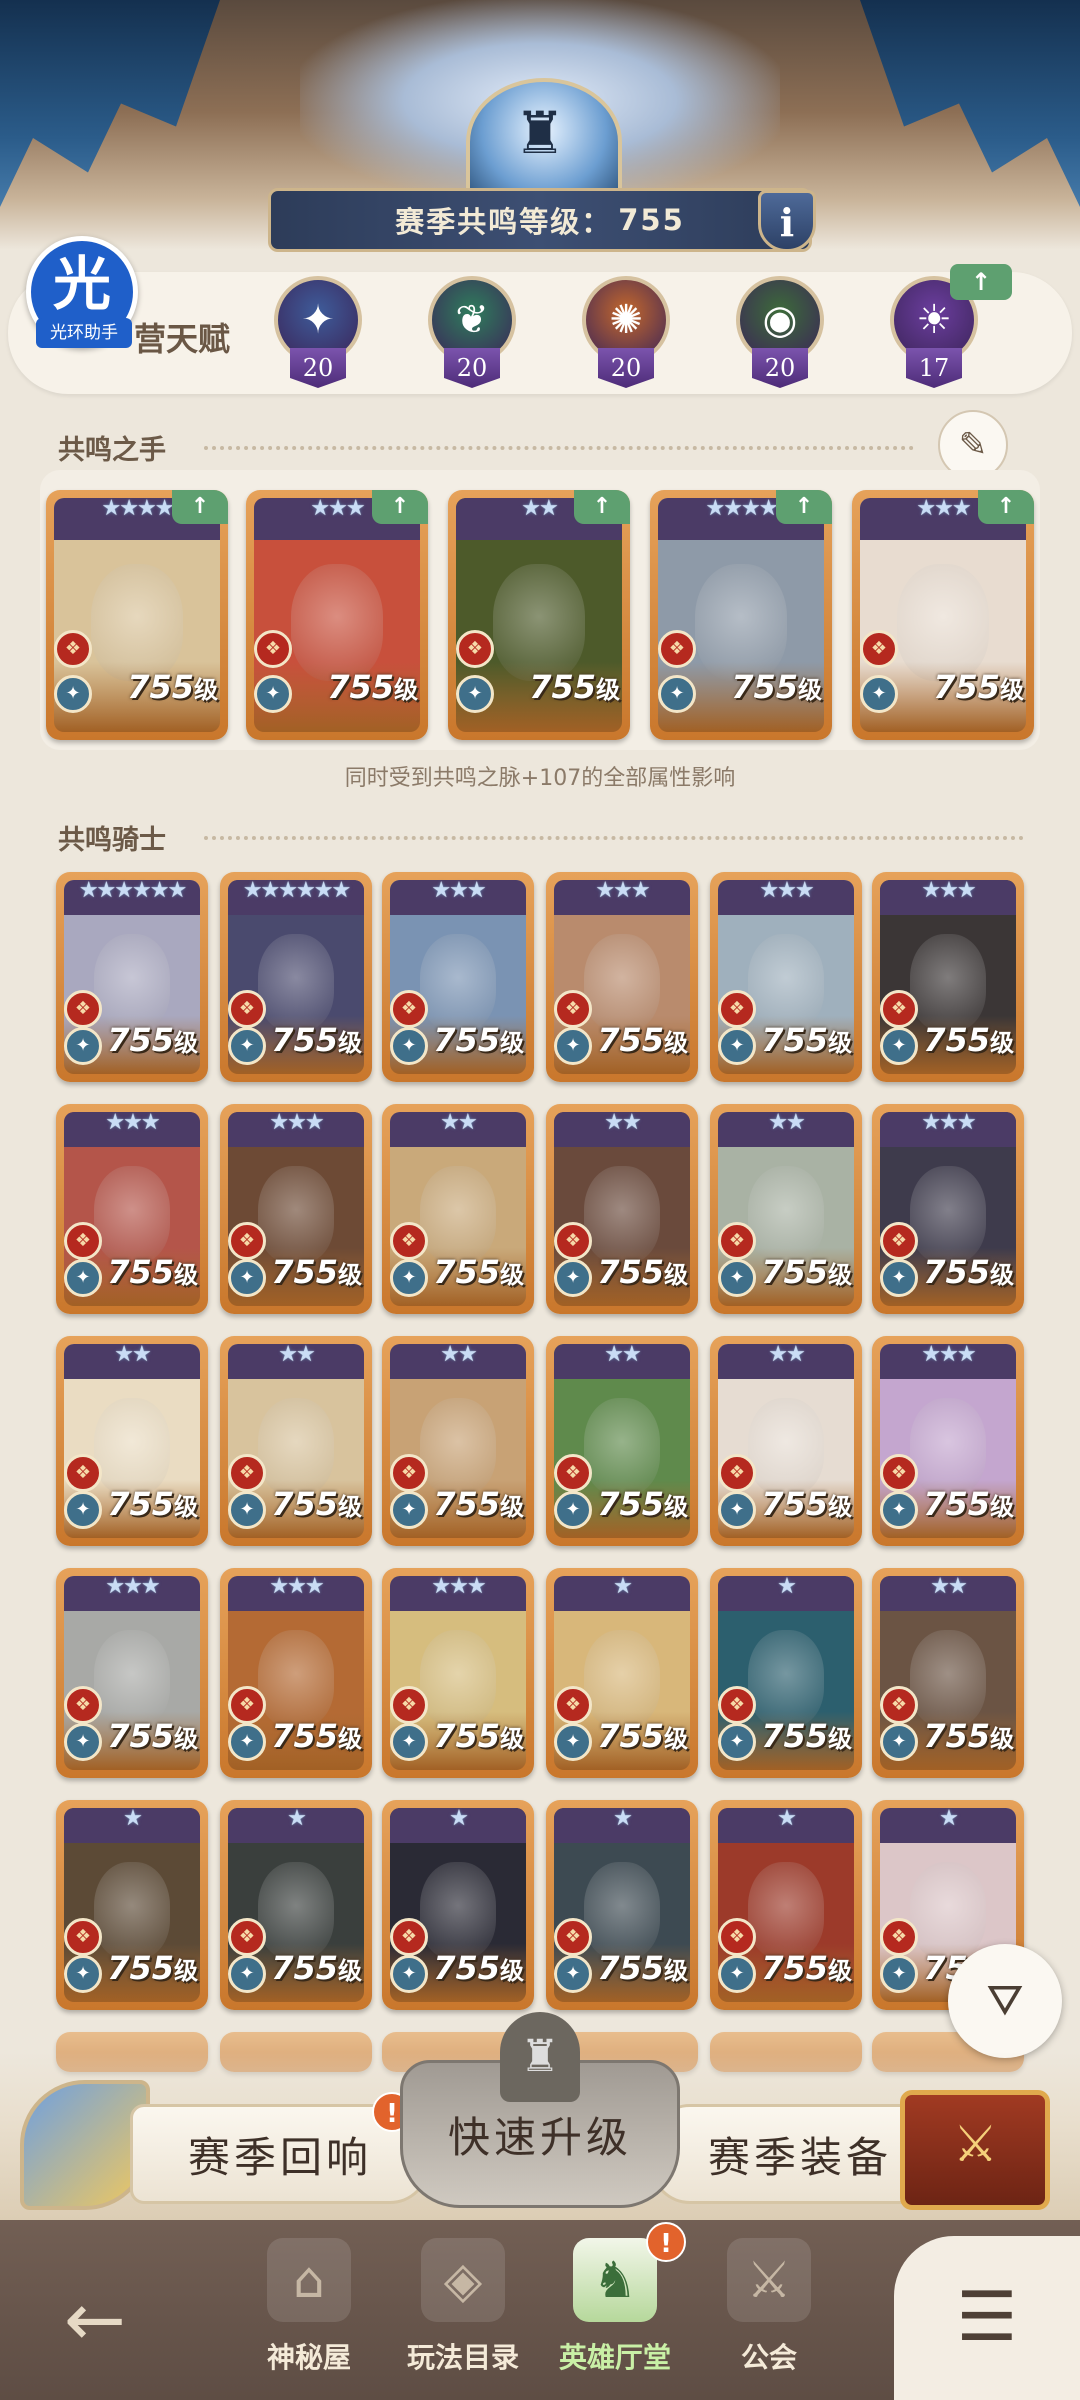 This screenshot has width=1080, height=2400. Describe the element at coordinates (987, 2318) in the screenshot. I see `menu-button: ☰` at that location.